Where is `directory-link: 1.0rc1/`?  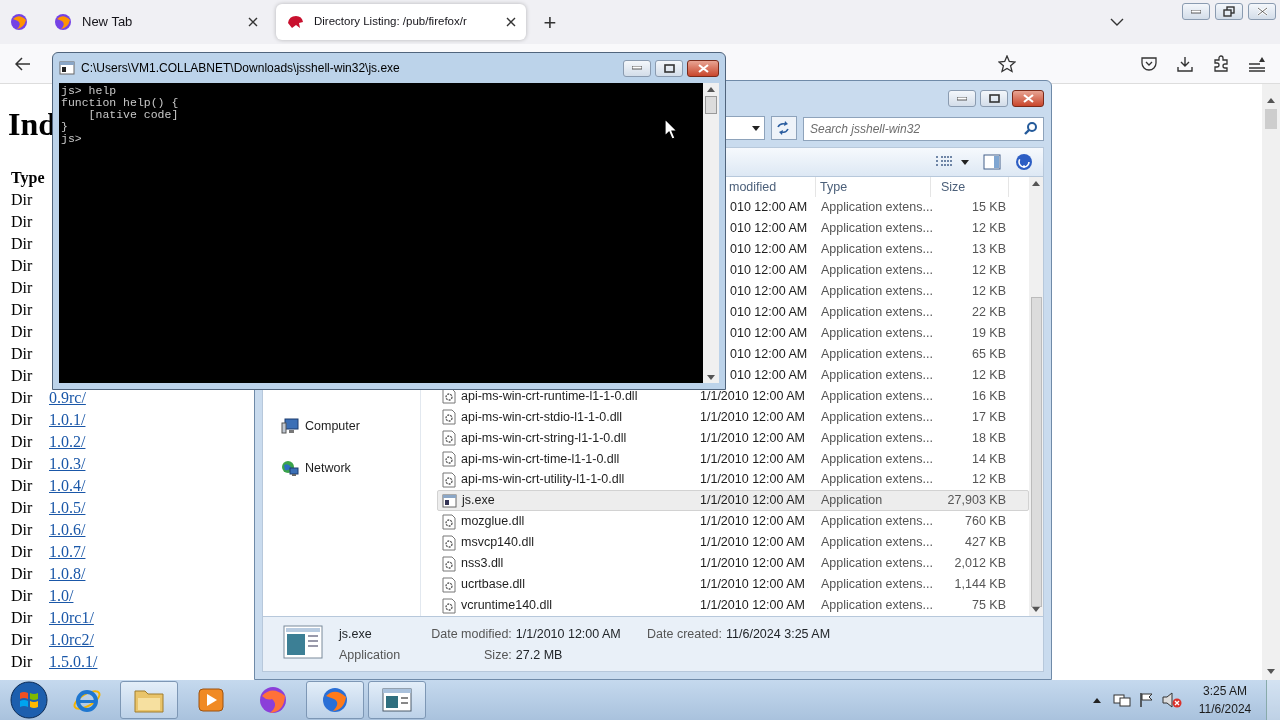
directory-link: 1.0rc1/ is located at coordinates (71, 618).